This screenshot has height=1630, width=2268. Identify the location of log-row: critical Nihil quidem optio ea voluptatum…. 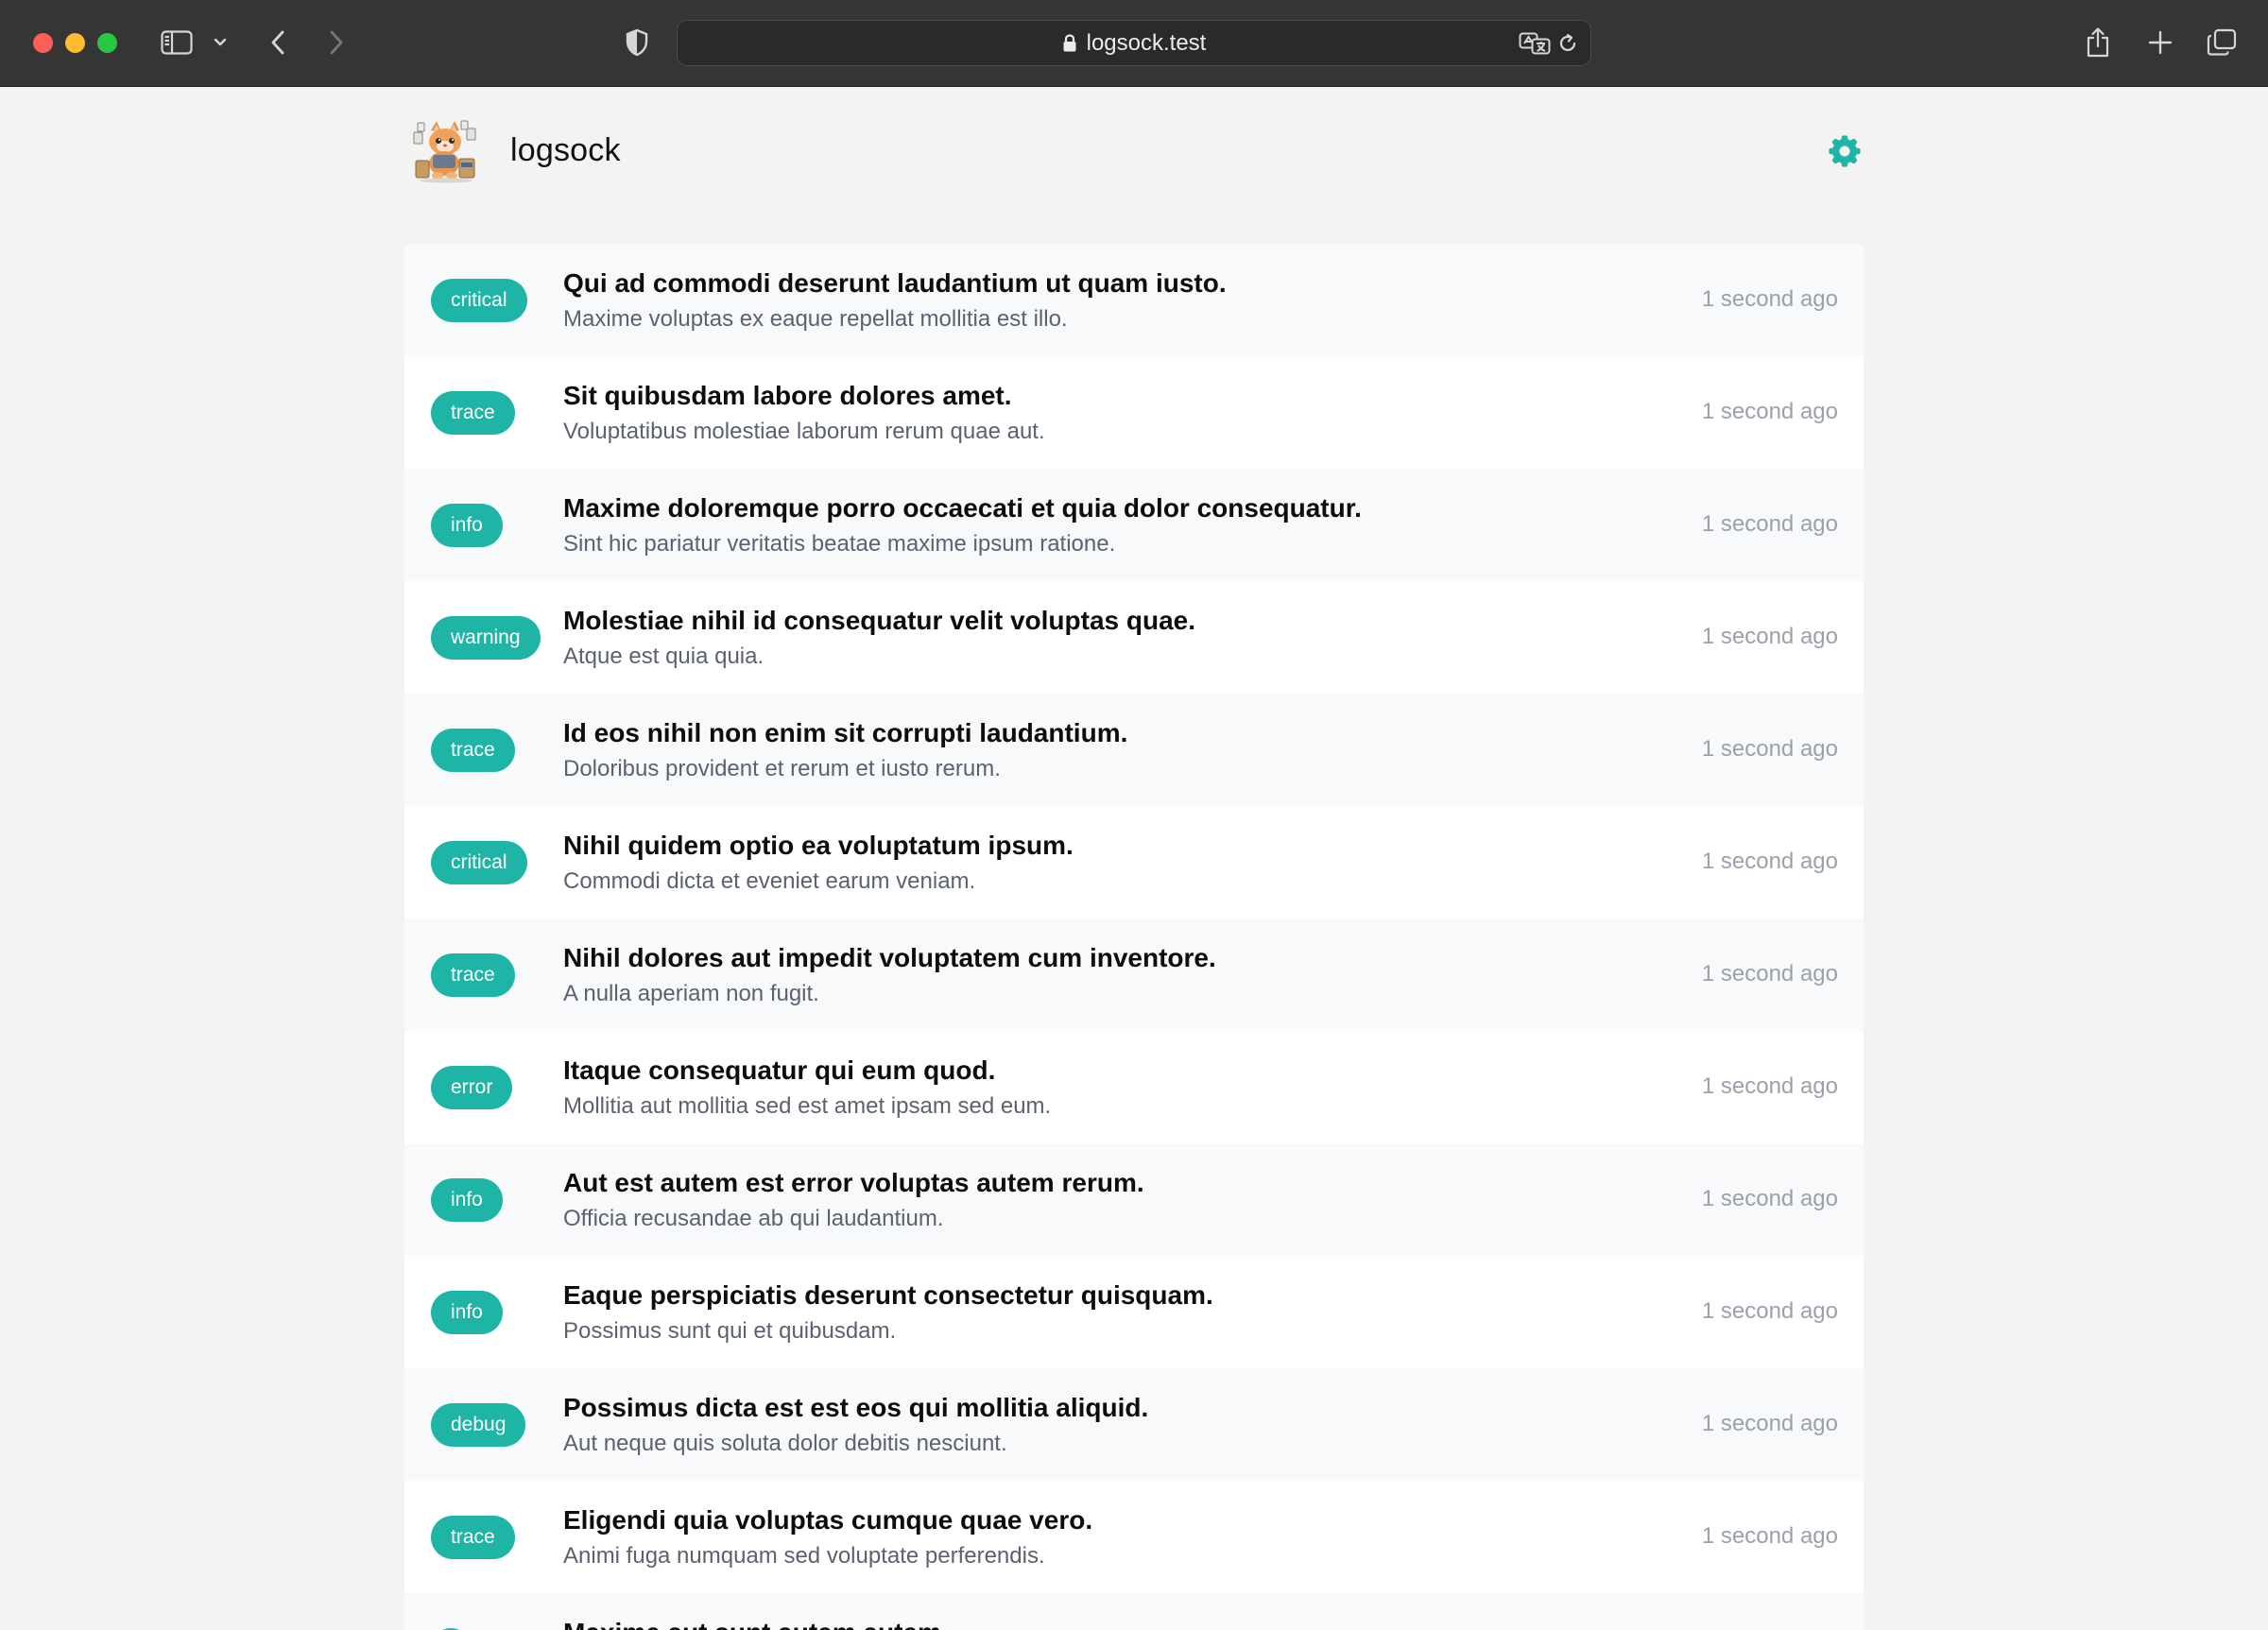
(1134, 862).